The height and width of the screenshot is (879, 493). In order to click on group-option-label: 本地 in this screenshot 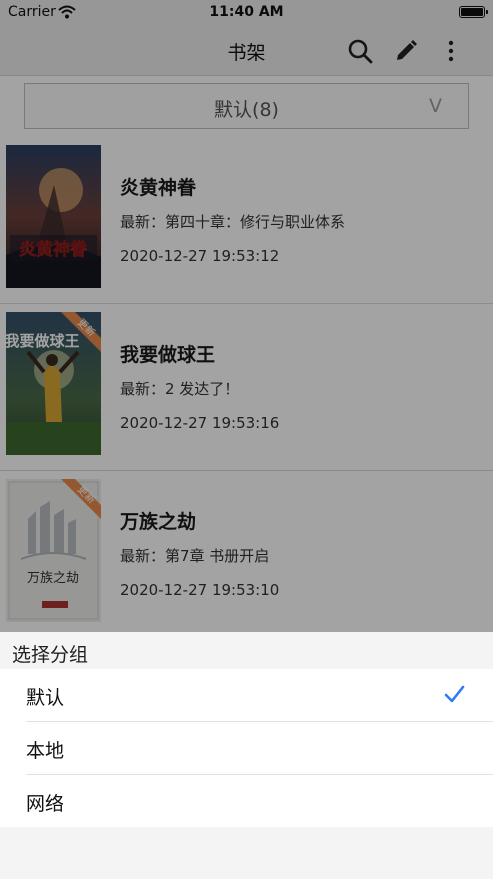, I will do `click(45, 751)`.